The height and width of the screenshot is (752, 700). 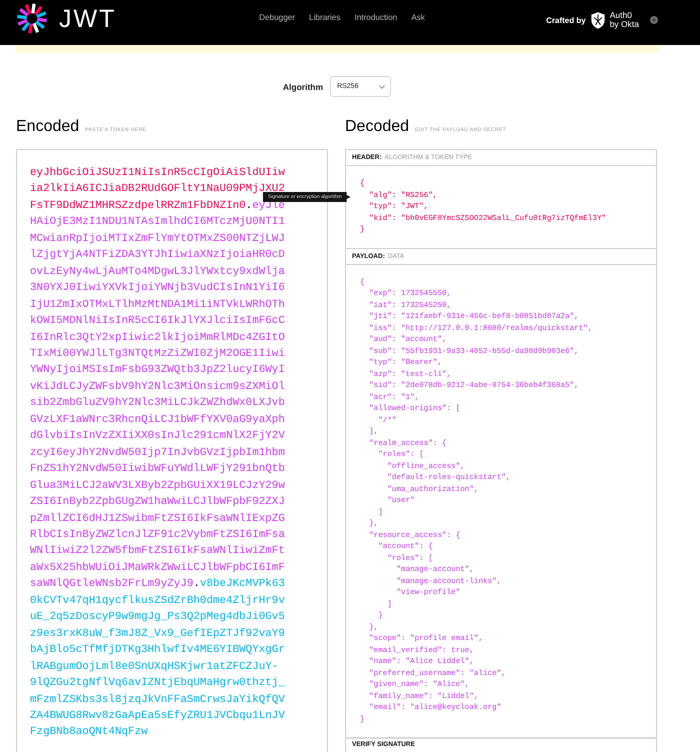 I want to click on shield-icon, so click(x=597, y=20).